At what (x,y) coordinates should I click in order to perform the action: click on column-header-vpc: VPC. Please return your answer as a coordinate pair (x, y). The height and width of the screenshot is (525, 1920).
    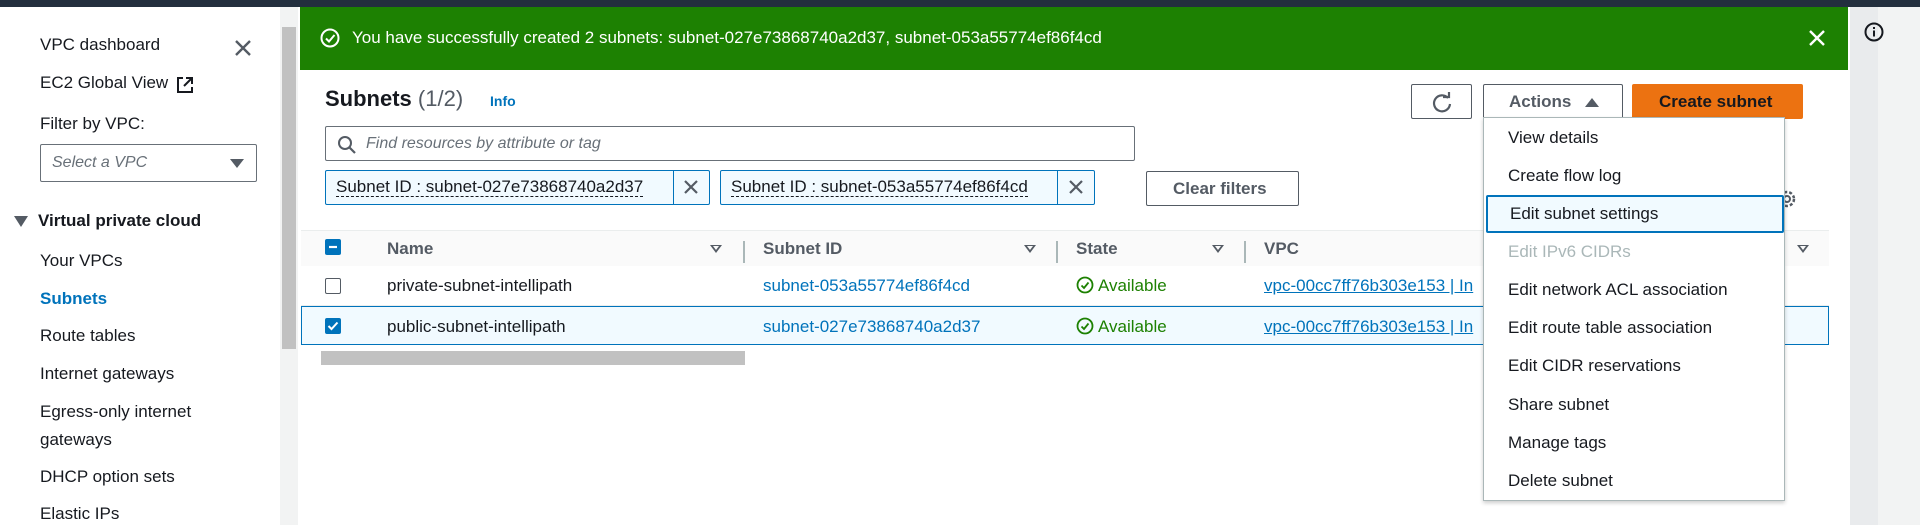
    Looking at the image, I should click on (1281, 249).